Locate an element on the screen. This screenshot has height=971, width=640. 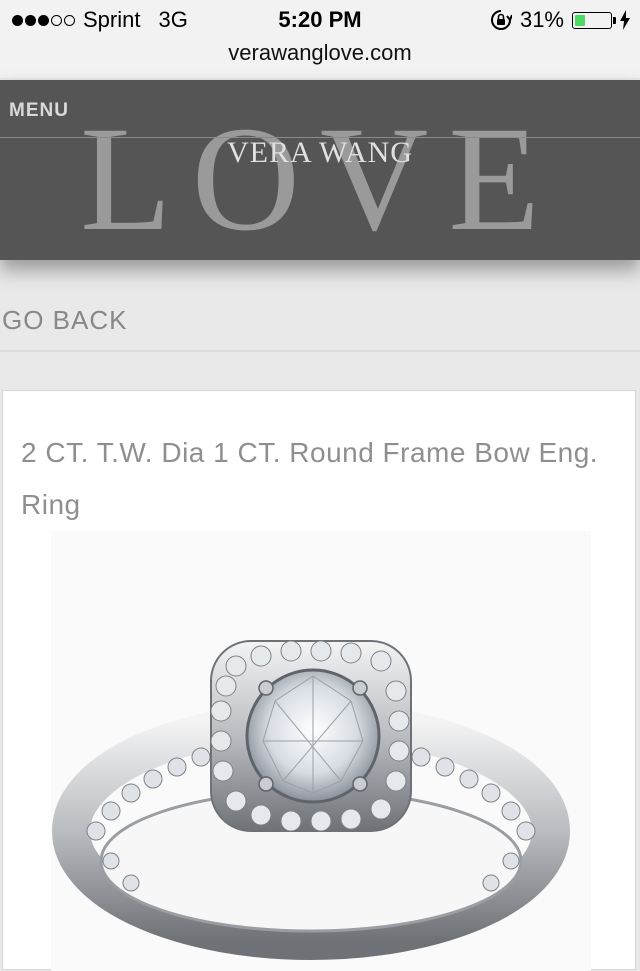
status-right: 31% is located at coordinates (560, 20).